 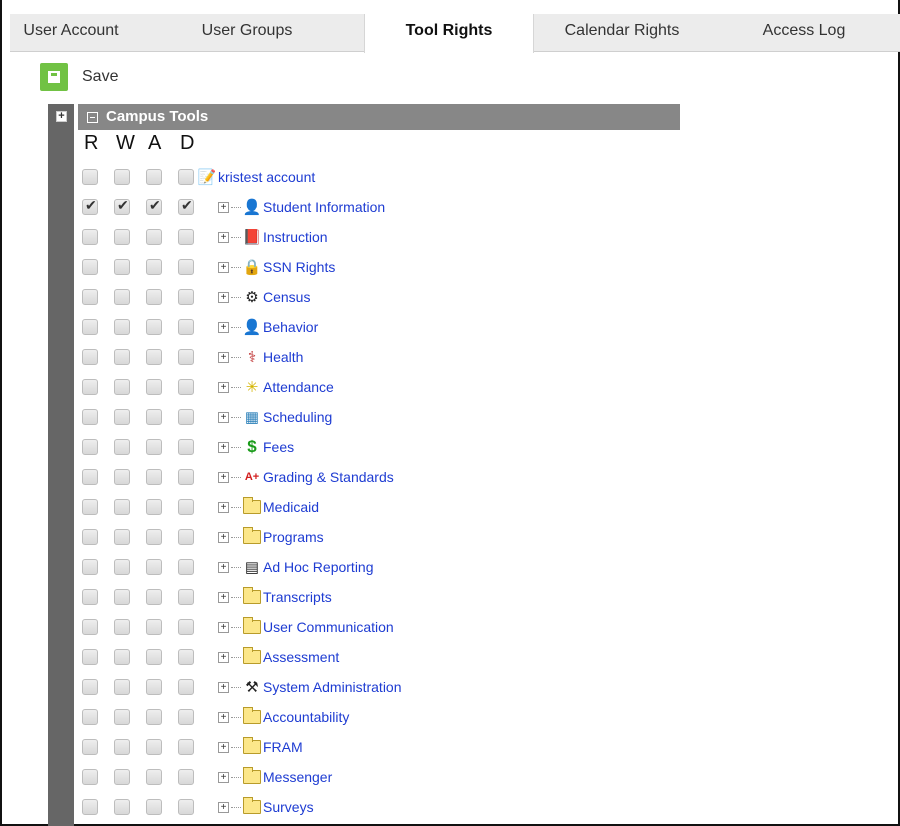 What do you see at coordinates (298, 387) in the screenshot?
I see `tool-link: Attendance` at bounding box center [298, 387].